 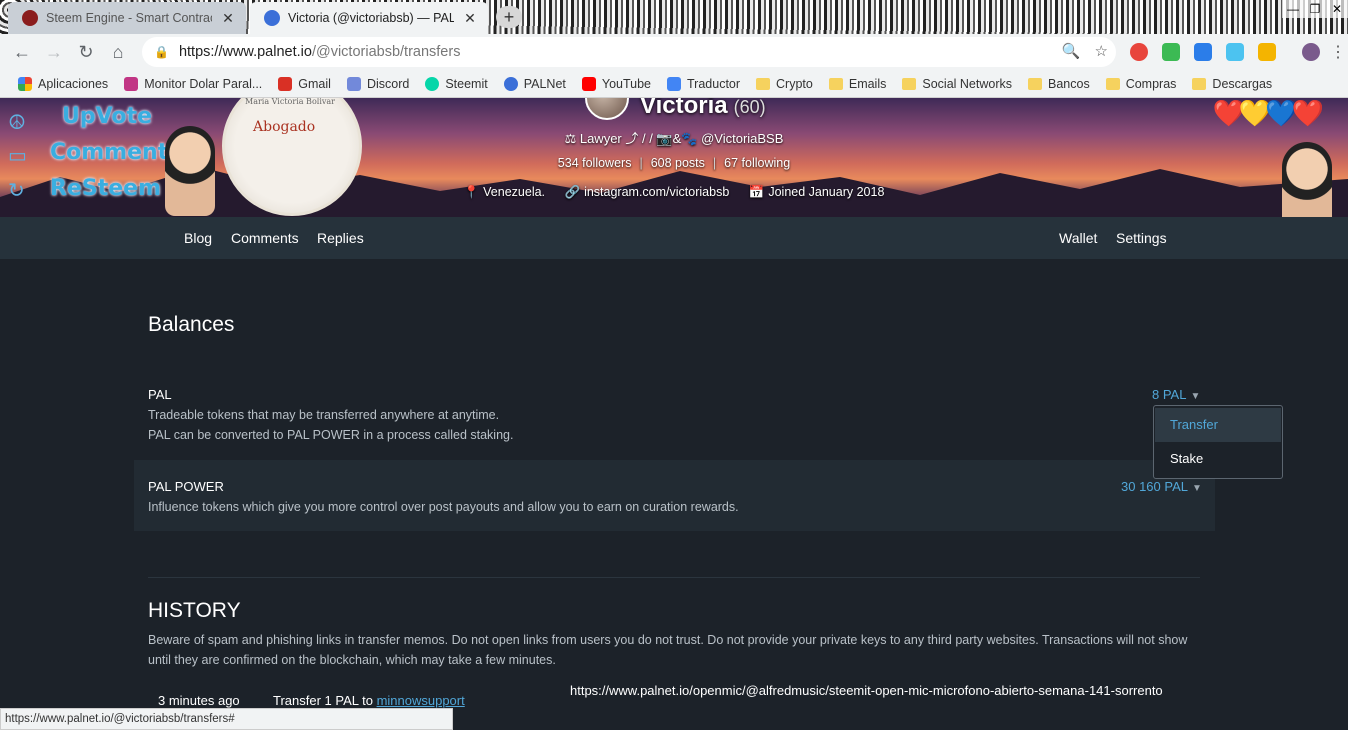 I want to click on lock-icon: 🔒, so click(x=161, y=52).